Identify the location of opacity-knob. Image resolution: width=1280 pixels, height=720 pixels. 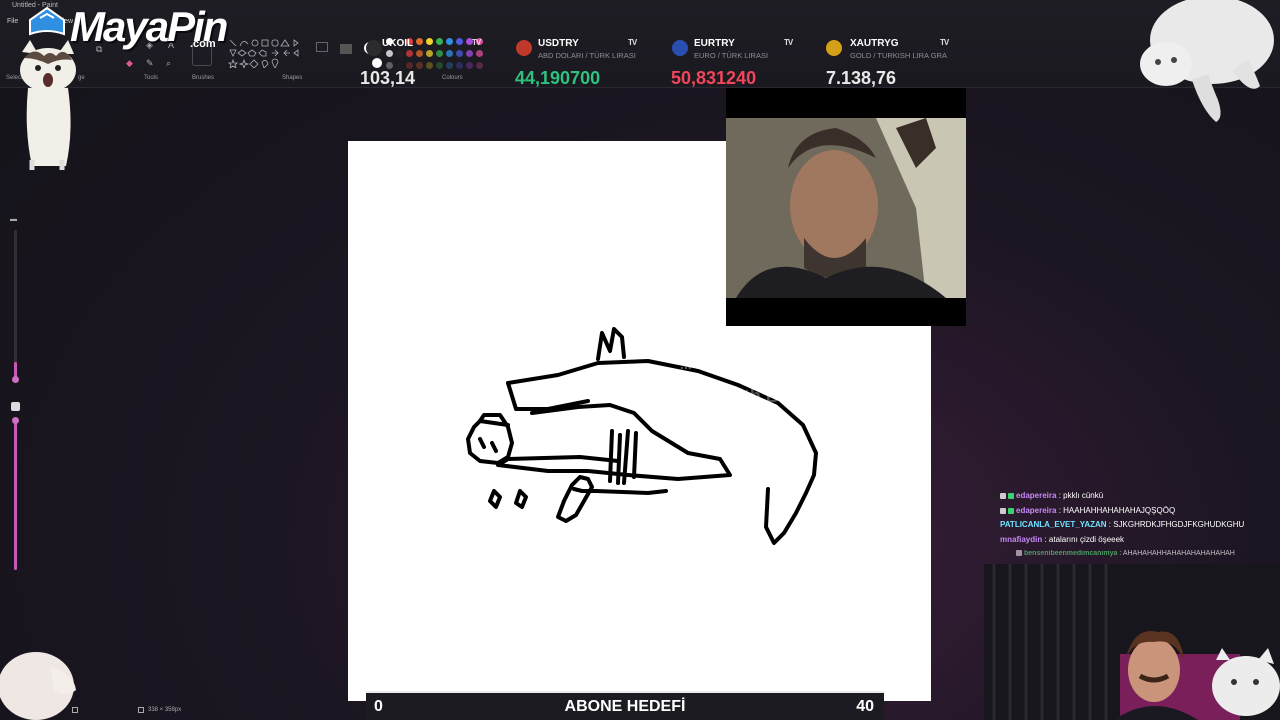
(15, 420).